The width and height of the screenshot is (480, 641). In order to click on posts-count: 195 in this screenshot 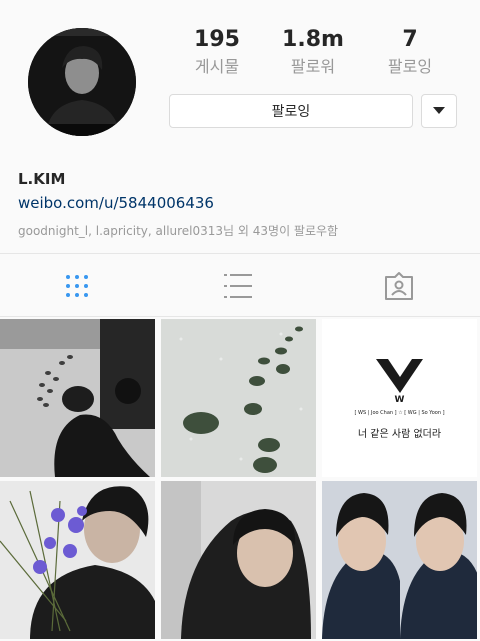, I will do `click(217, 39)`.